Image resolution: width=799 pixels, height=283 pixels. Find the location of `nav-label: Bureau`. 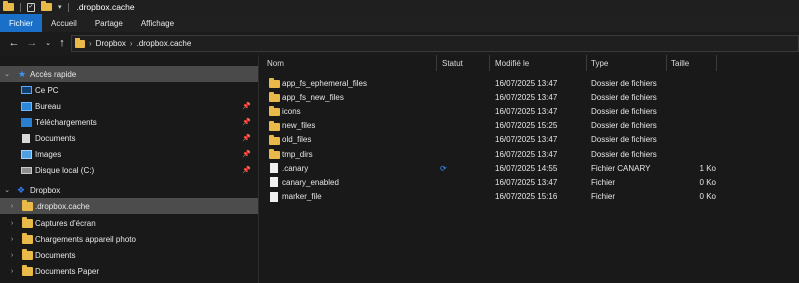

nav-label: Bureau is located at coordinates (48, 106).